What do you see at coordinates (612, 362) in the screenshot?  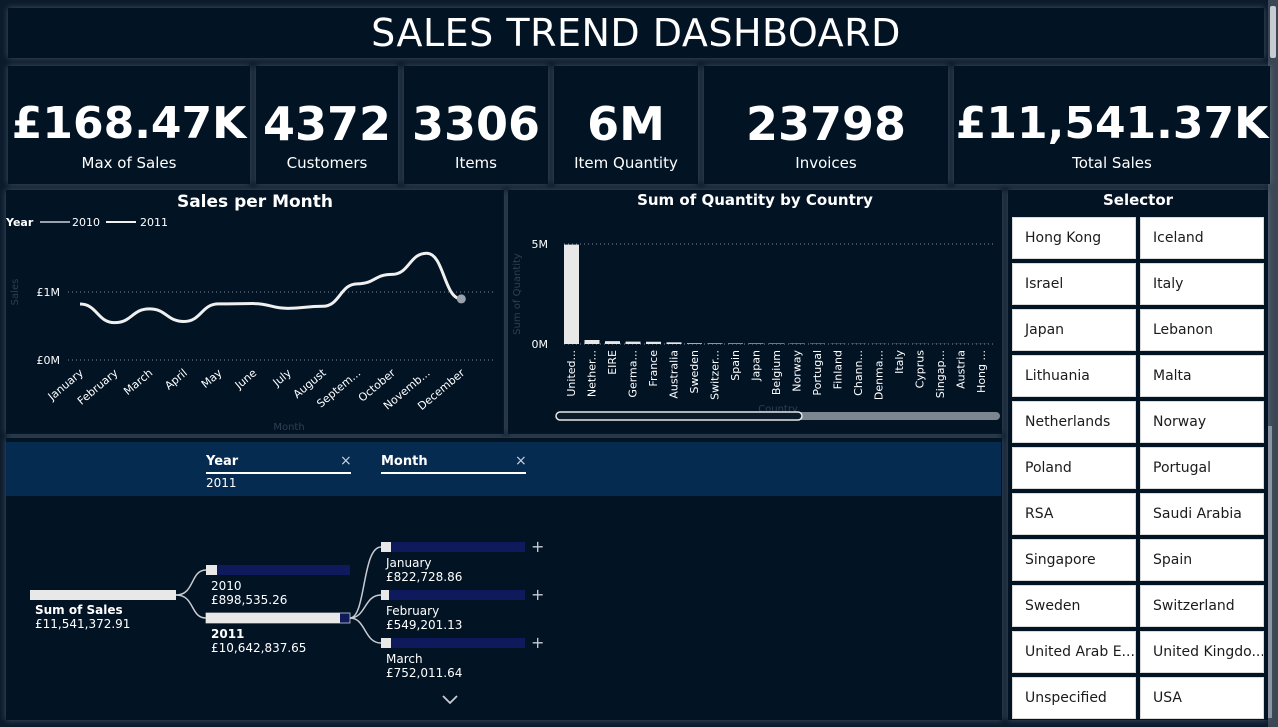 I see `x-tick-label: EIRE` at bounding box center [612, 362].